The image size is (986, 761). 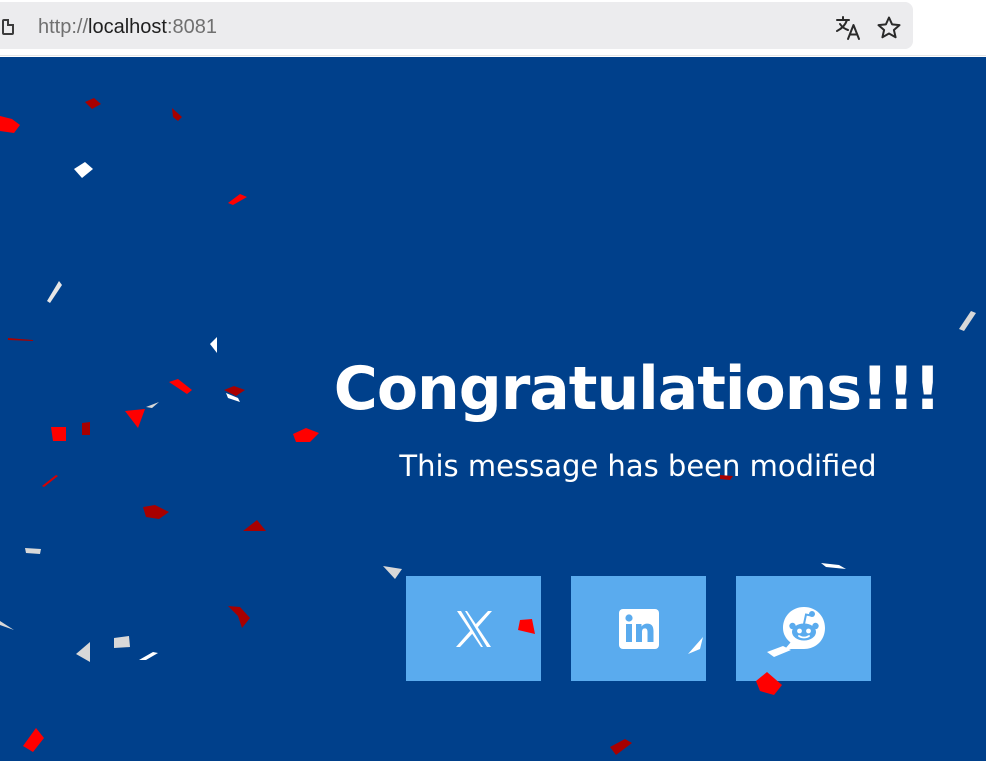 I want to click on share-x-button, so click(x=473, y=628).